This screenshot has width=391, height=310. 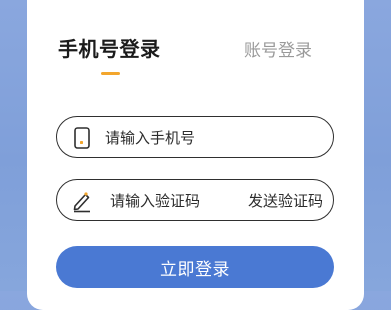 I want to click on verification-code-field: 请输入验证码 发送验证码, so click(x=195, y=200).